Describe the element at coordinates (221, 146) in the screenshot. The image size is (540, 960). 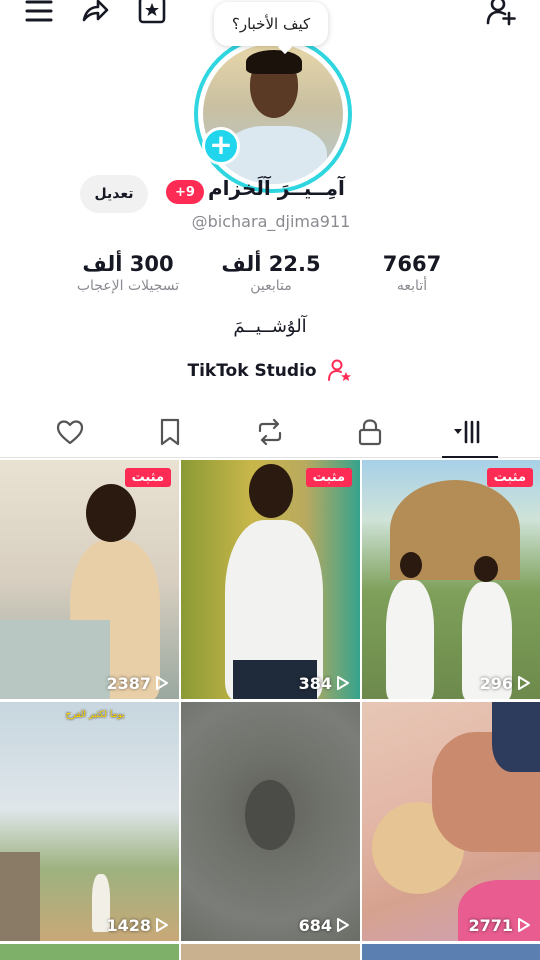
I see `add-story-button: +` at that location.